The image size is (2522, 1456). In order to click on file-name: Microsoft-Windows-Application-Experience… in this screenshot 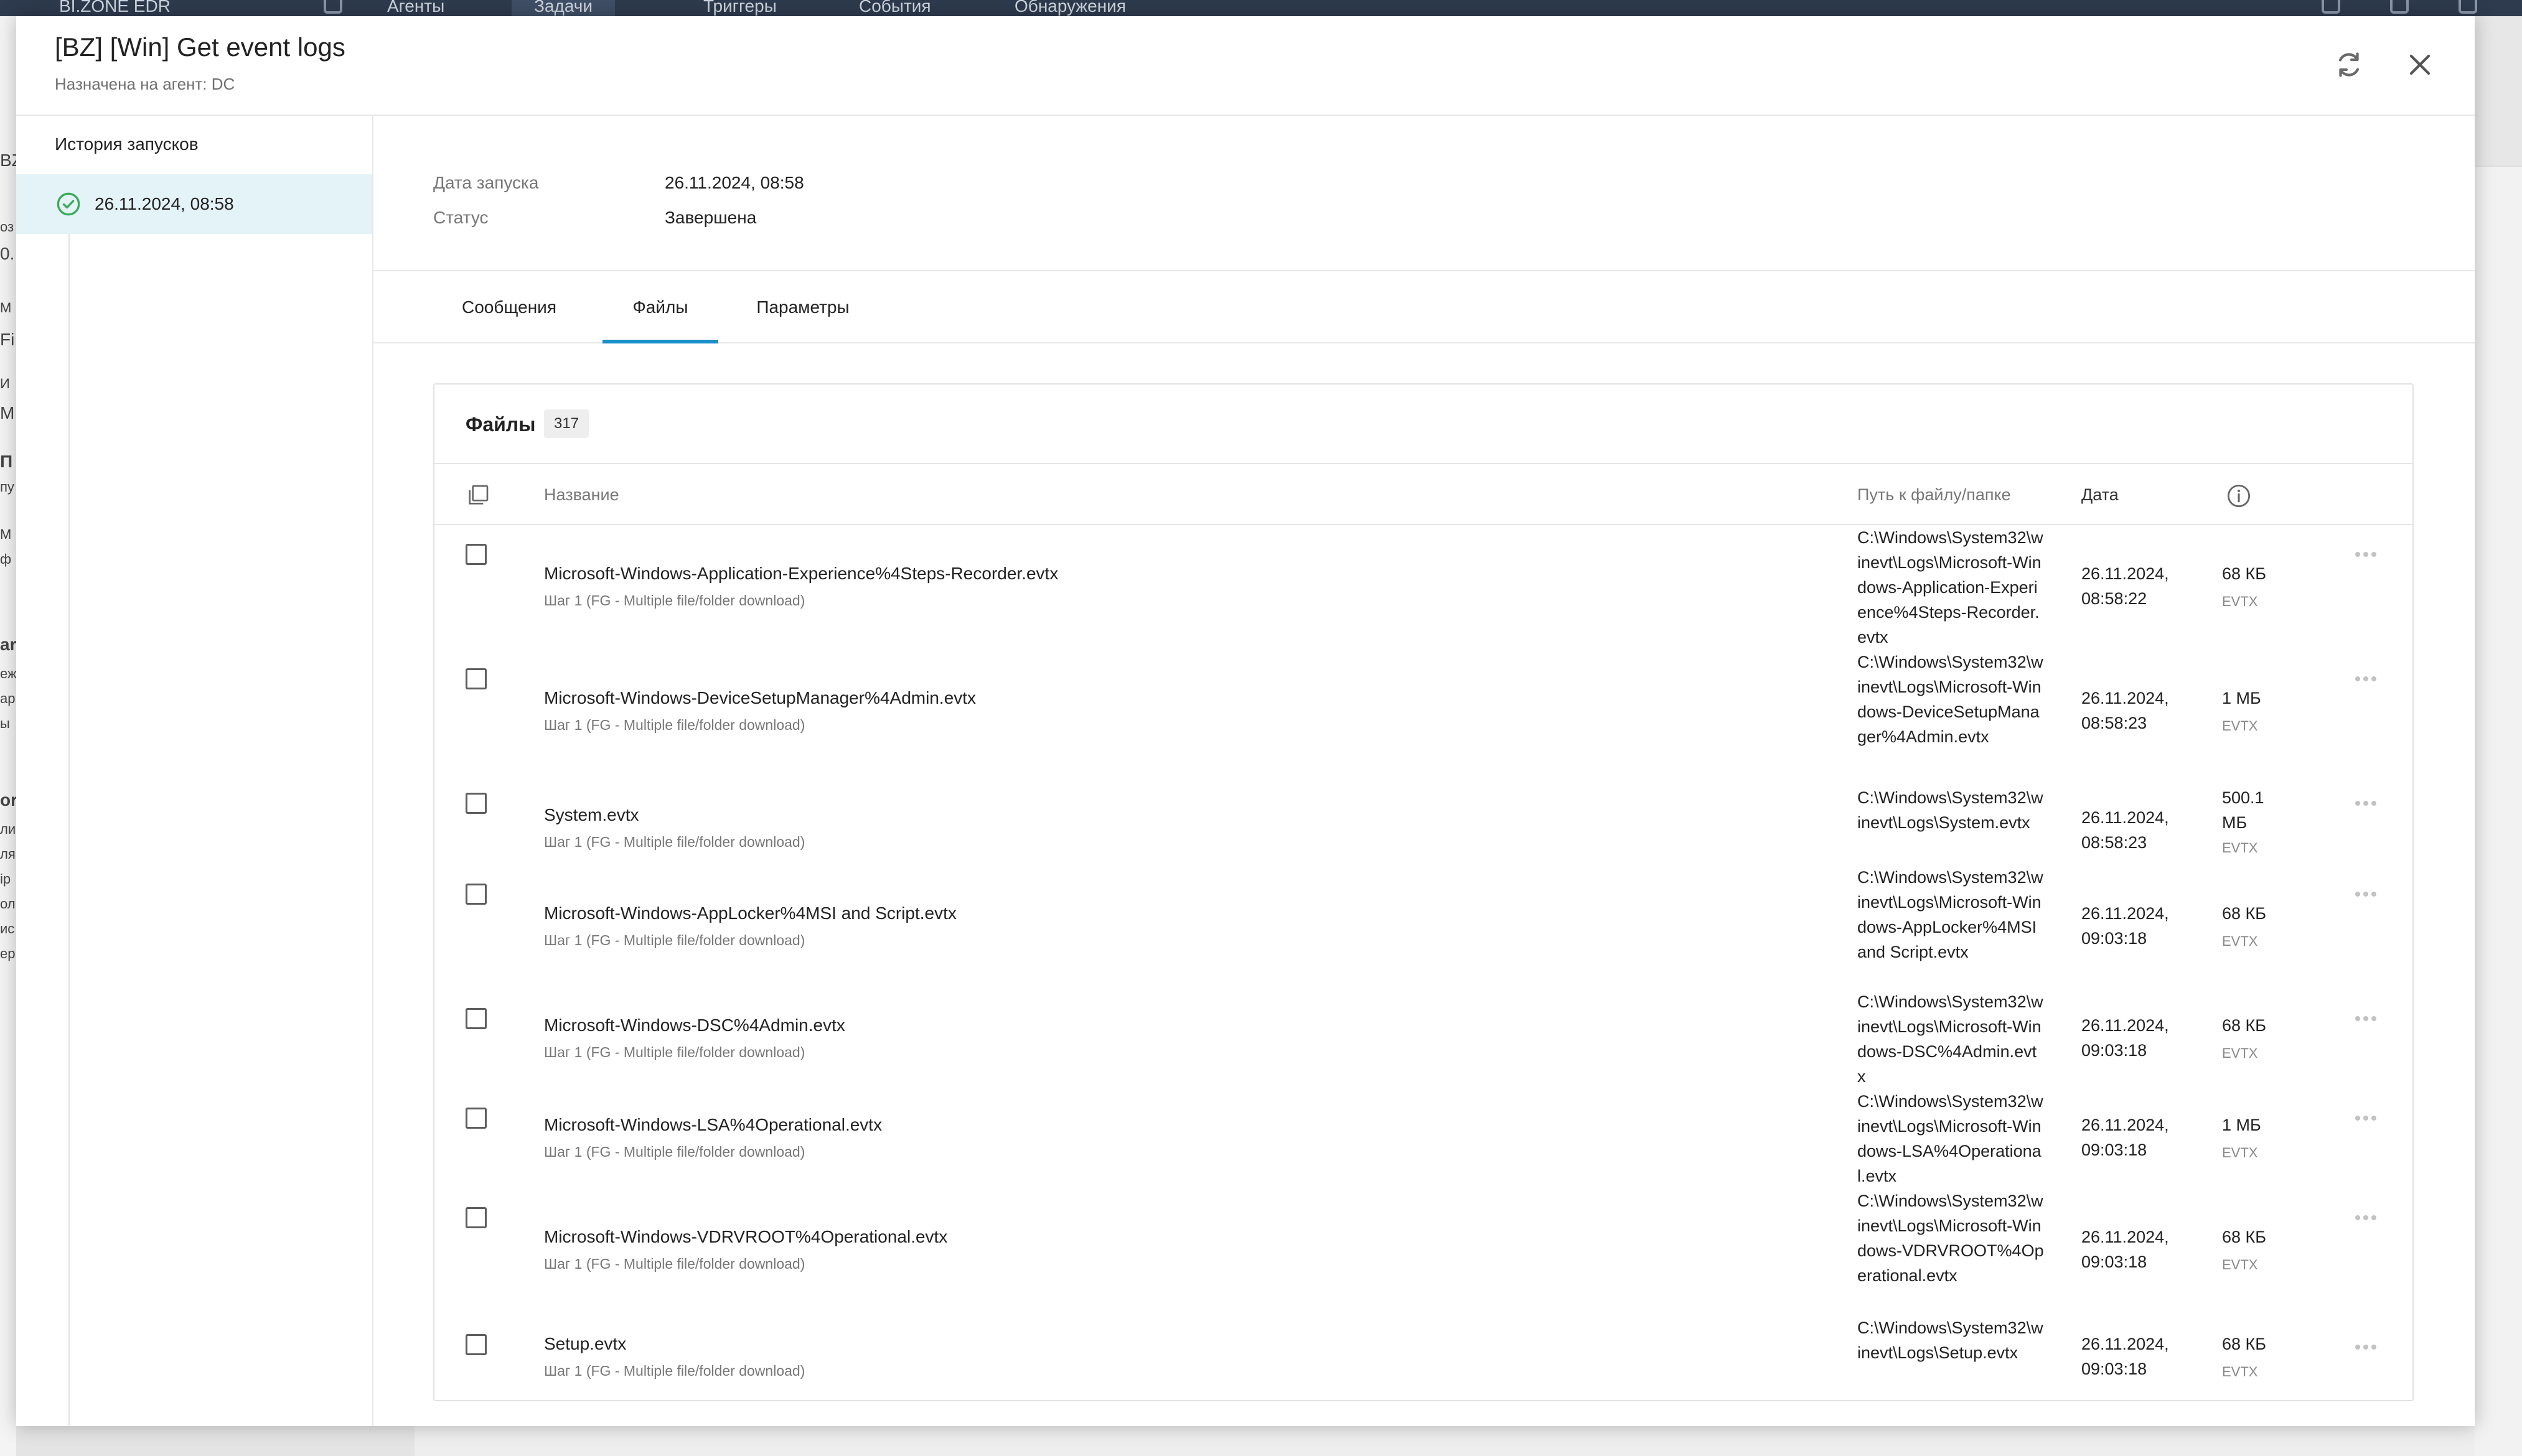, I will do `click(801, 573)`.